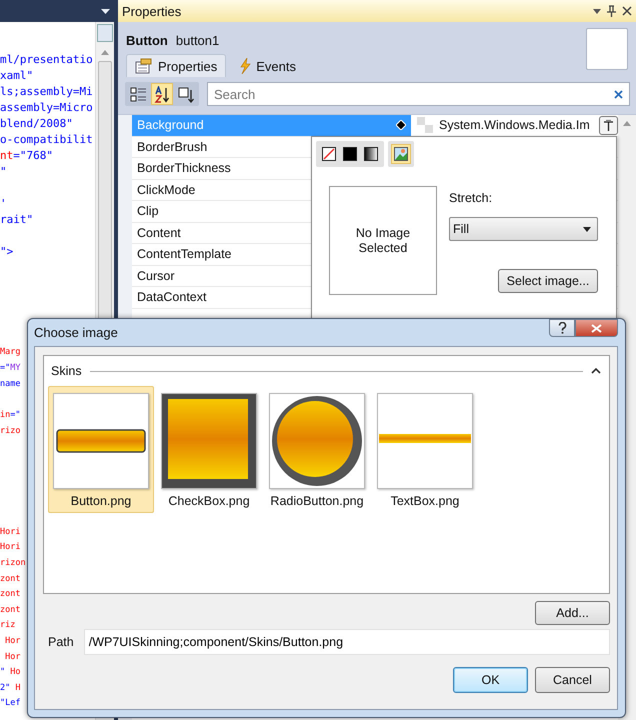 The width and height of the screenshot is (636, 720). Describe the element at coordinates (347, 642) in the screenshot. I see `path-field: /WP7UISkinning;component/Skins/Button.png` at that location.